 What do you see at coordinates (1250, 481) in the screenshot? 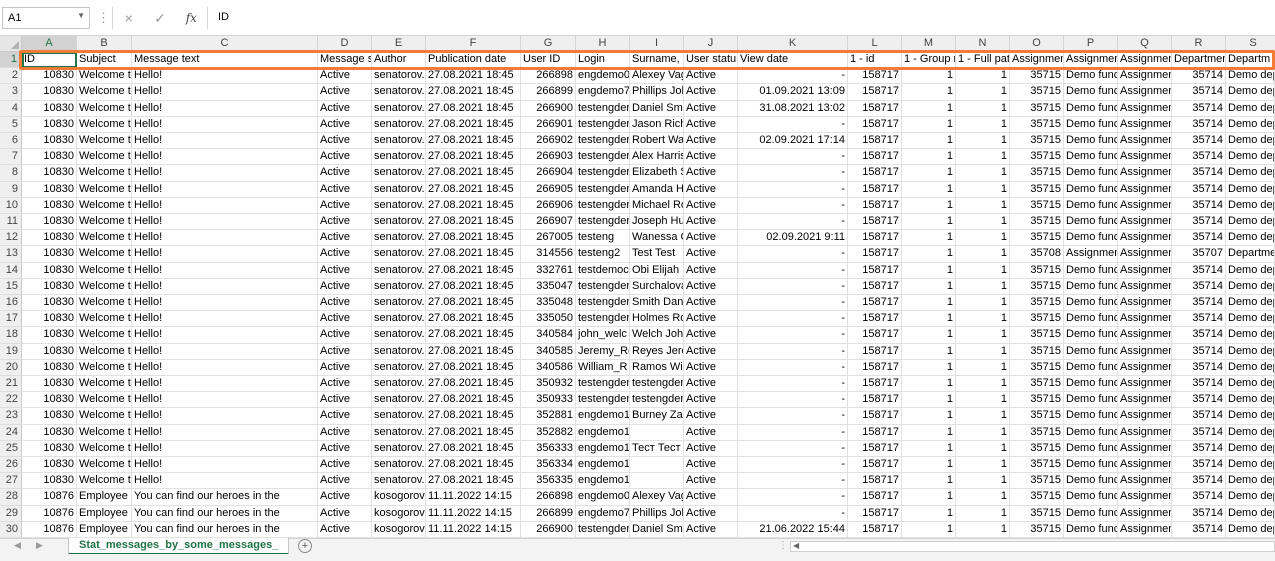
I see `table-cell: Demo dep` at bounding box center [1250, 481].